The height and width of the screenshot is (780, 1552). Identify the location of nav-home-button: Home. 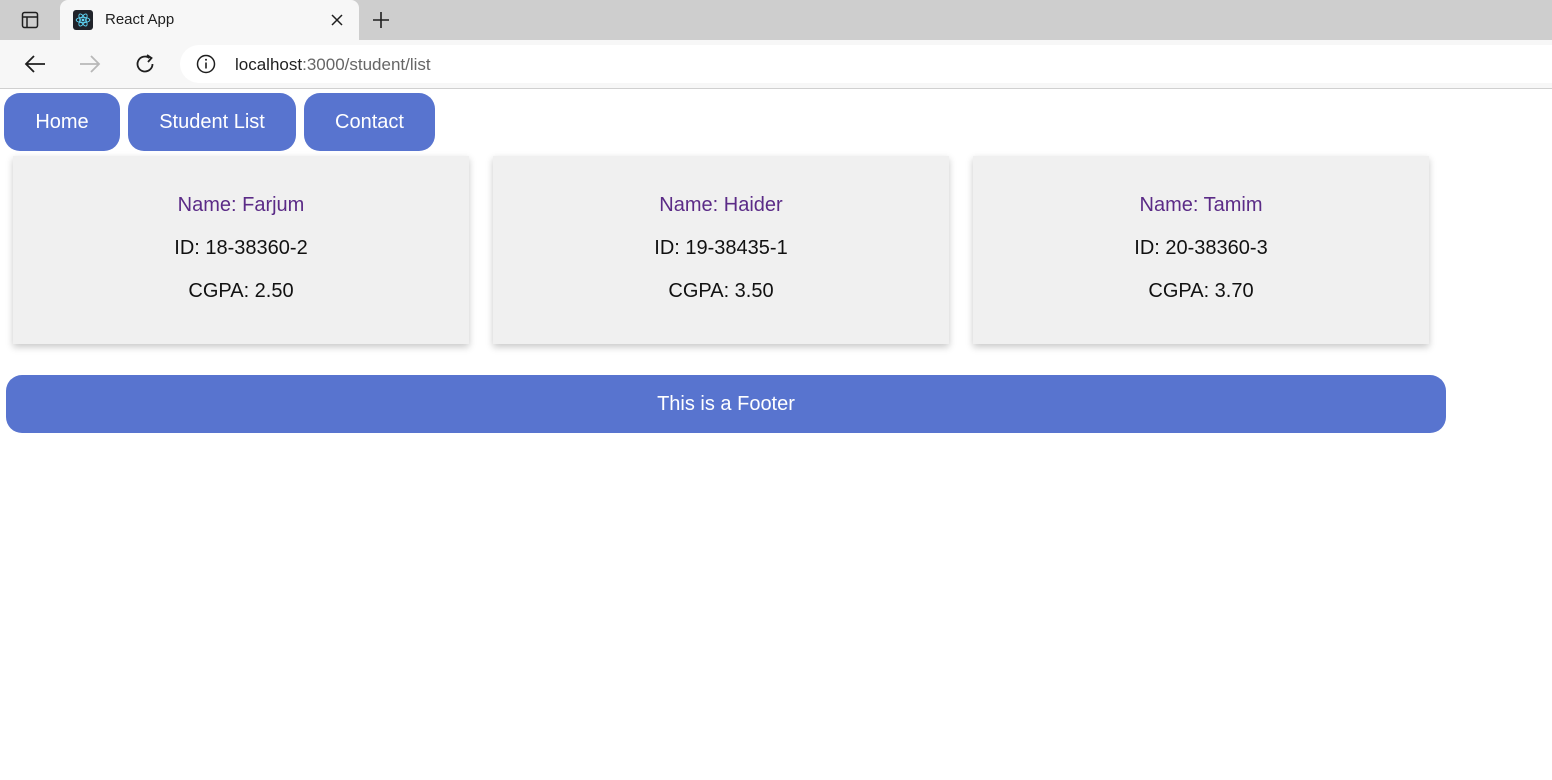
(62, 122).